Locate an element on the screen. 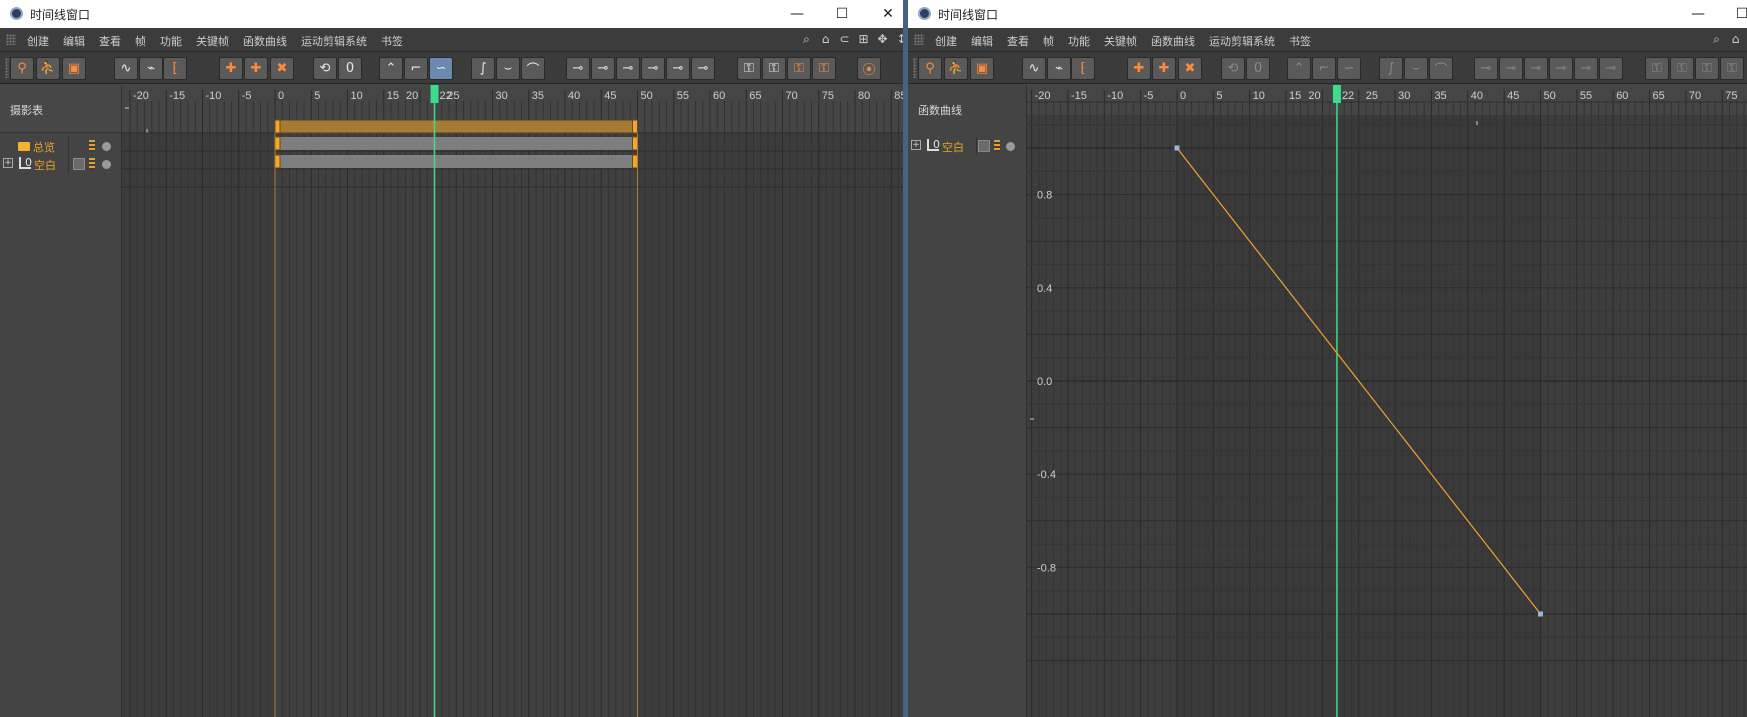  move-icon: ✥ is located at coordinates (882, 39).